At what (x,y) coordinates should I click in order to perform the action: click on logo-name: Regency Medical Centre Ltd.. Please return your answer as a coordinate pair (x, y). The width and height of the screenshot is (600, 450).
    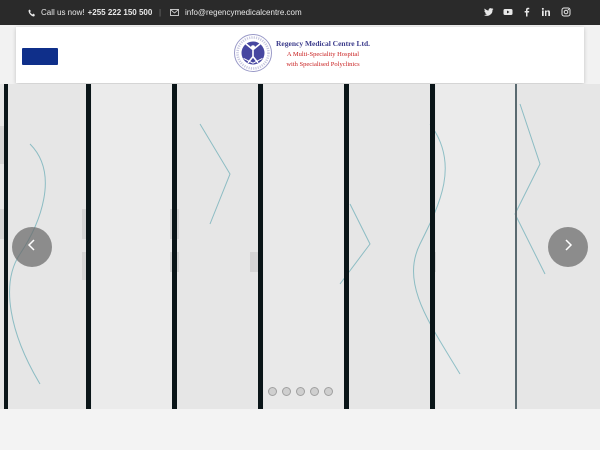
    Looking at the image, I should click on (323, 43).